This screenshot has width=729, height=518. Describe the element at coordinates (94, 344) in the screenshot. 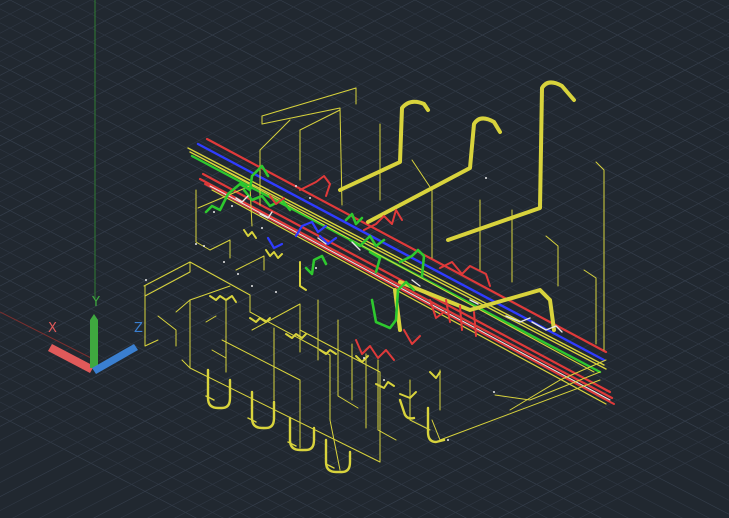

I see `ucs-y-arm-icon` at that location.